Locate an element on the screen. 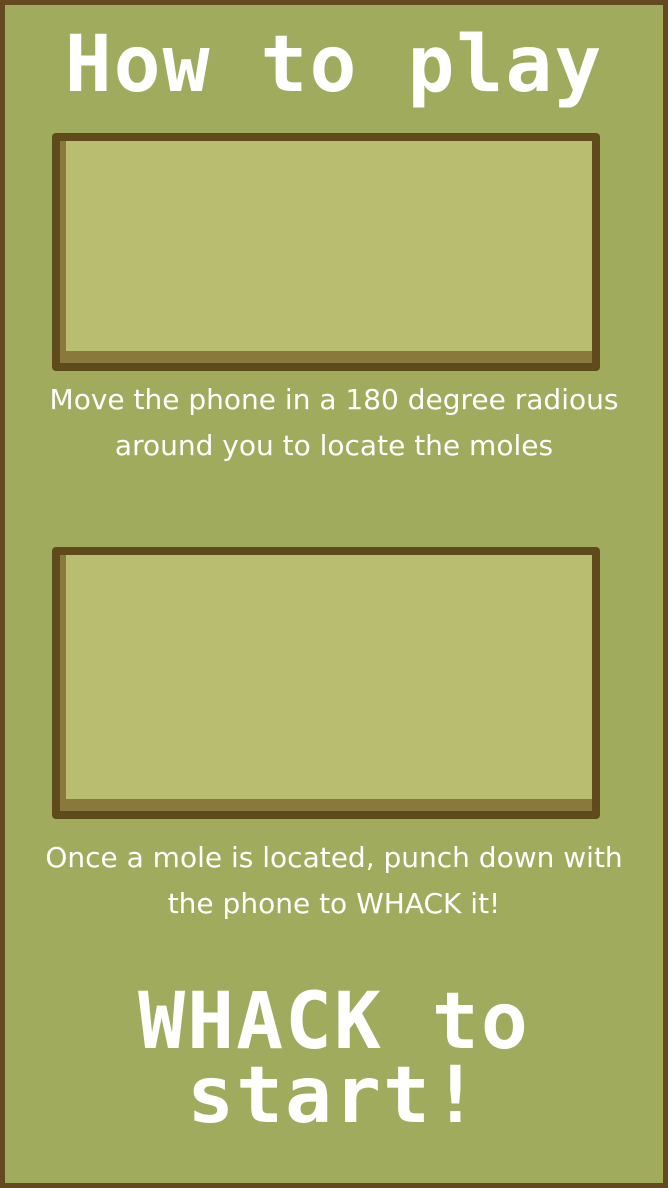  whack-to-start-prompt: WHACK to start! is located at coordinates (334, 1059).